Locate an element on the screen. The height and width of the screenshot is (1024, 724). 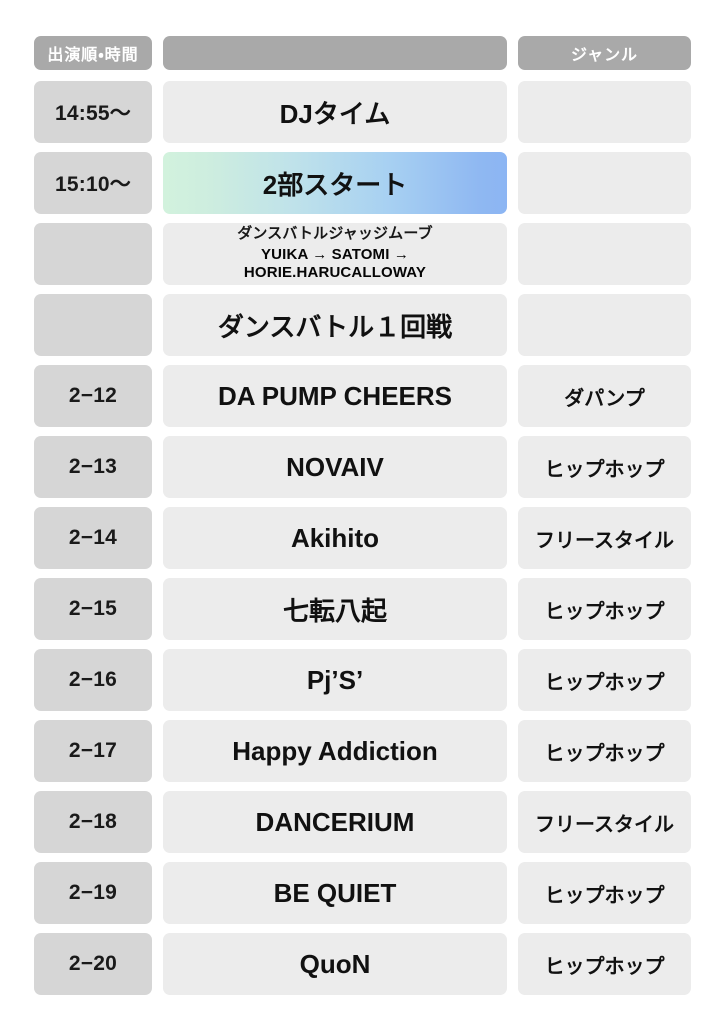
table-row: 2−17 Happy Addiction ヒップホップ is located at coordinates (362, 751).